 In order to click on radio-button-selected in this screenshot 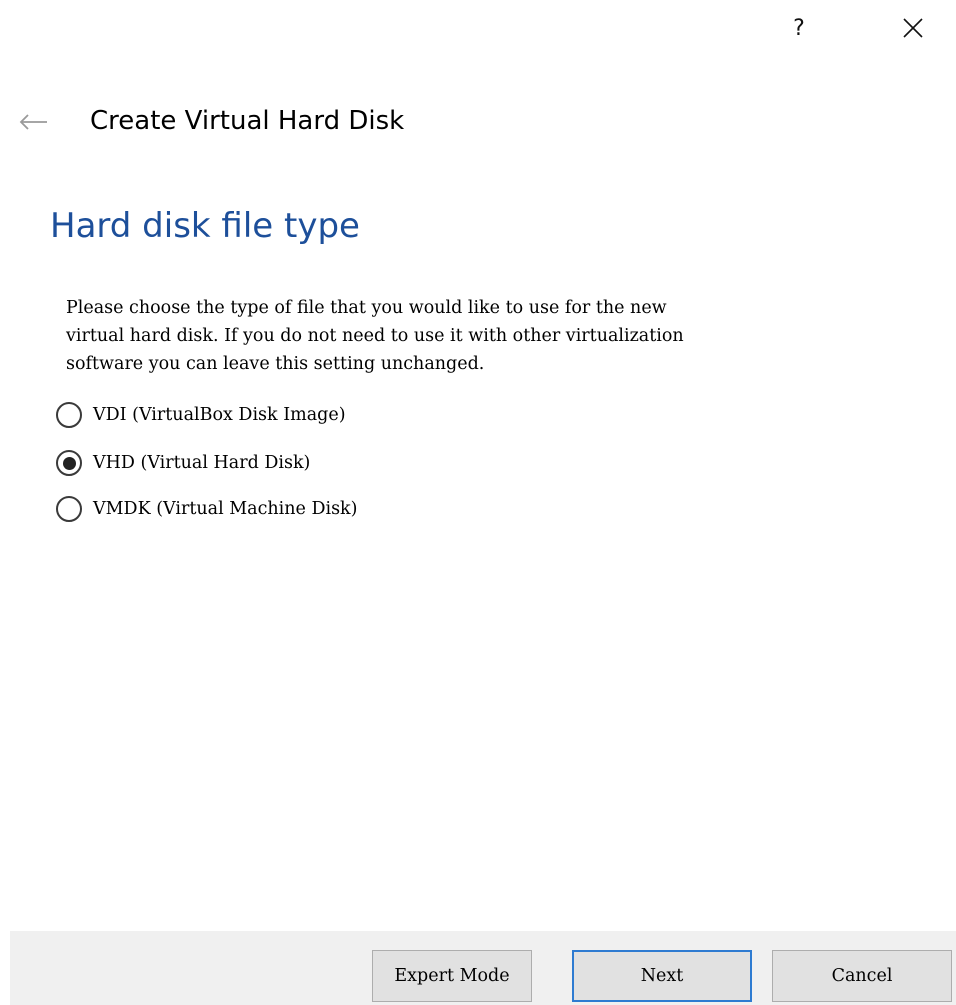, I will do `click(69, 463)`.